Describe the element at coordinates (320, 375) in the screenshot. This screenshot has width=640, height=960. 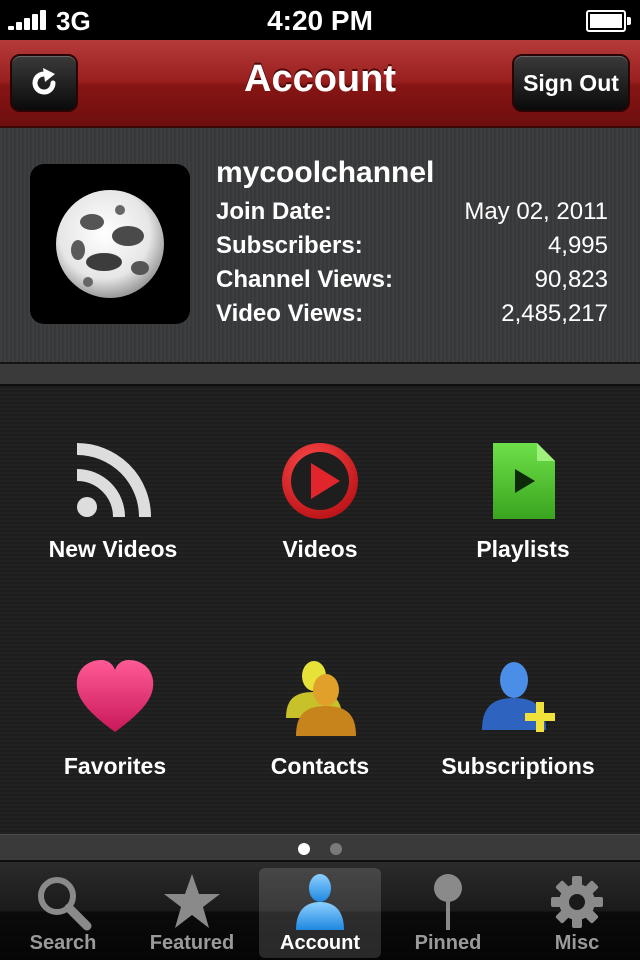
I see `section-divider` at that location.